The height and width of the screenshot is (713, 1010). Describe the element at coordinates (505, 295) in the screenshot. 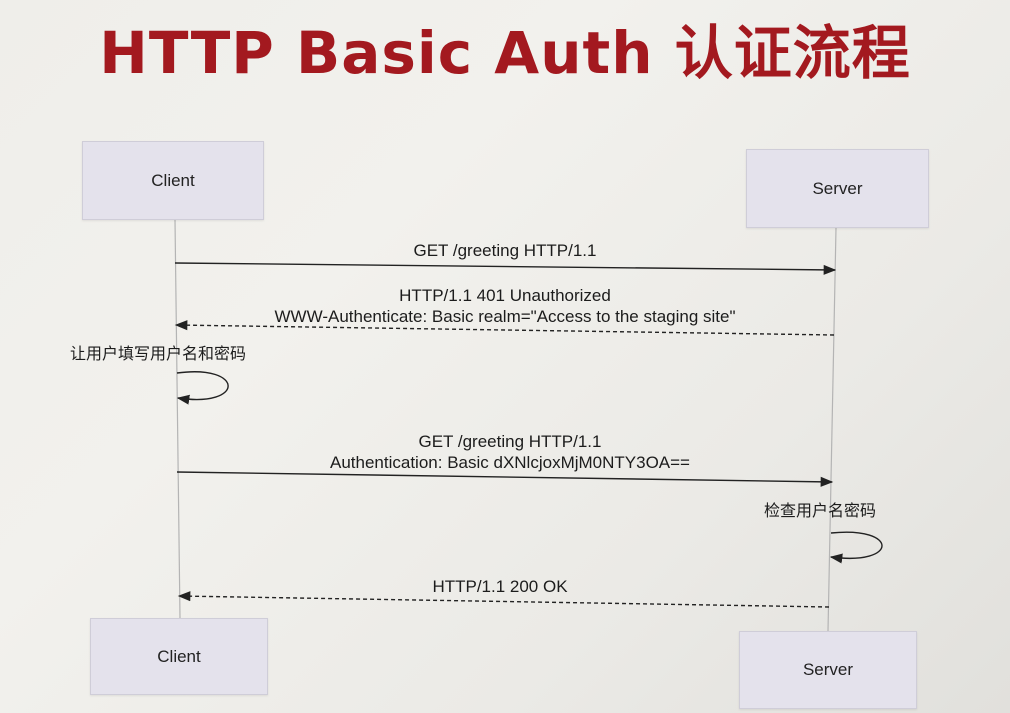

I see `message-line: HTTP/1.1 401 Unauthorized` at that location.